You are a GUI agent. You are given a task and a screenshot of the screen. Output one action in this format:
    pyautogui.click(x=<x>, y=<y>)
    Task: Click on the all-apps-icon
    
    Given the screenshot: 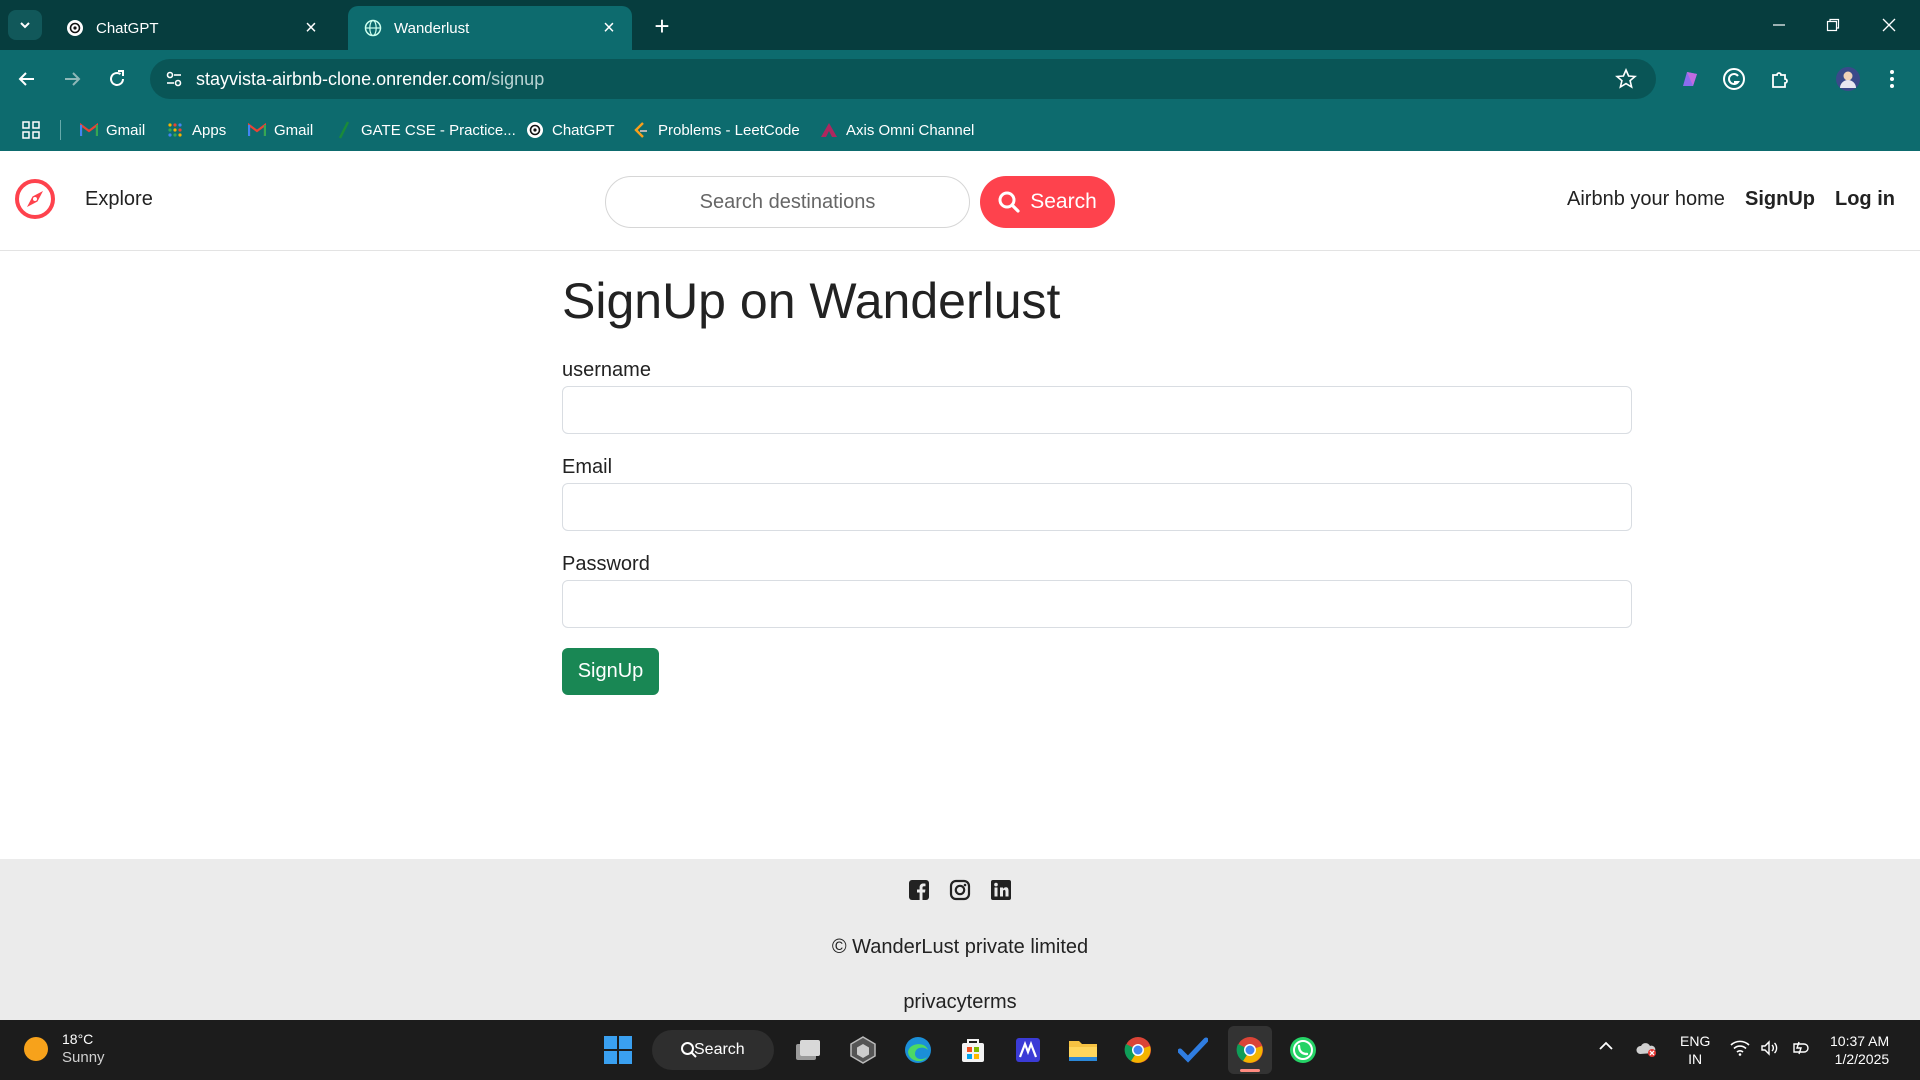 What is the action you would take?
    pyautogui.click(x=31, y=130)
    